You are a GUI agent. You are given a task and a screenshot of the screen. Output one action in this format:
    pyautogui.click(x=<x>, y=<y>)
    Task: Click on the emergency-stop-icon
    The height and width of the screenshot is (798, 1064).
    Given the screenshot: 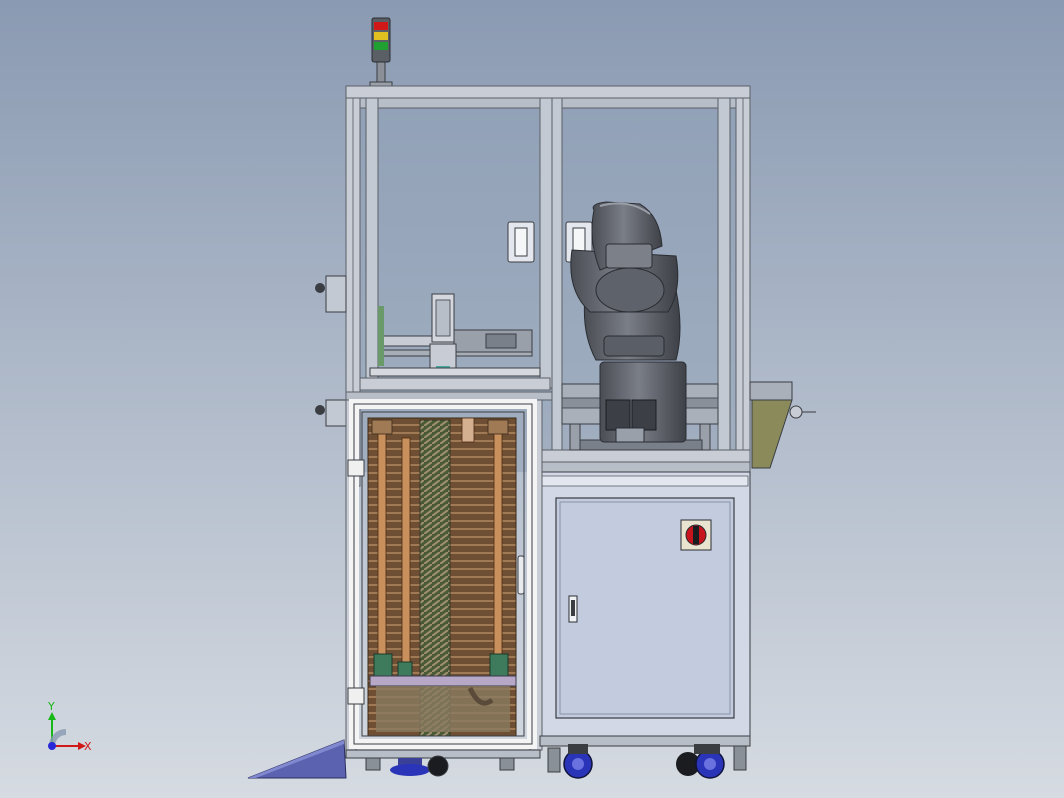 What is the action you would take?
    pyautogui.click(x=696, y=535)
    